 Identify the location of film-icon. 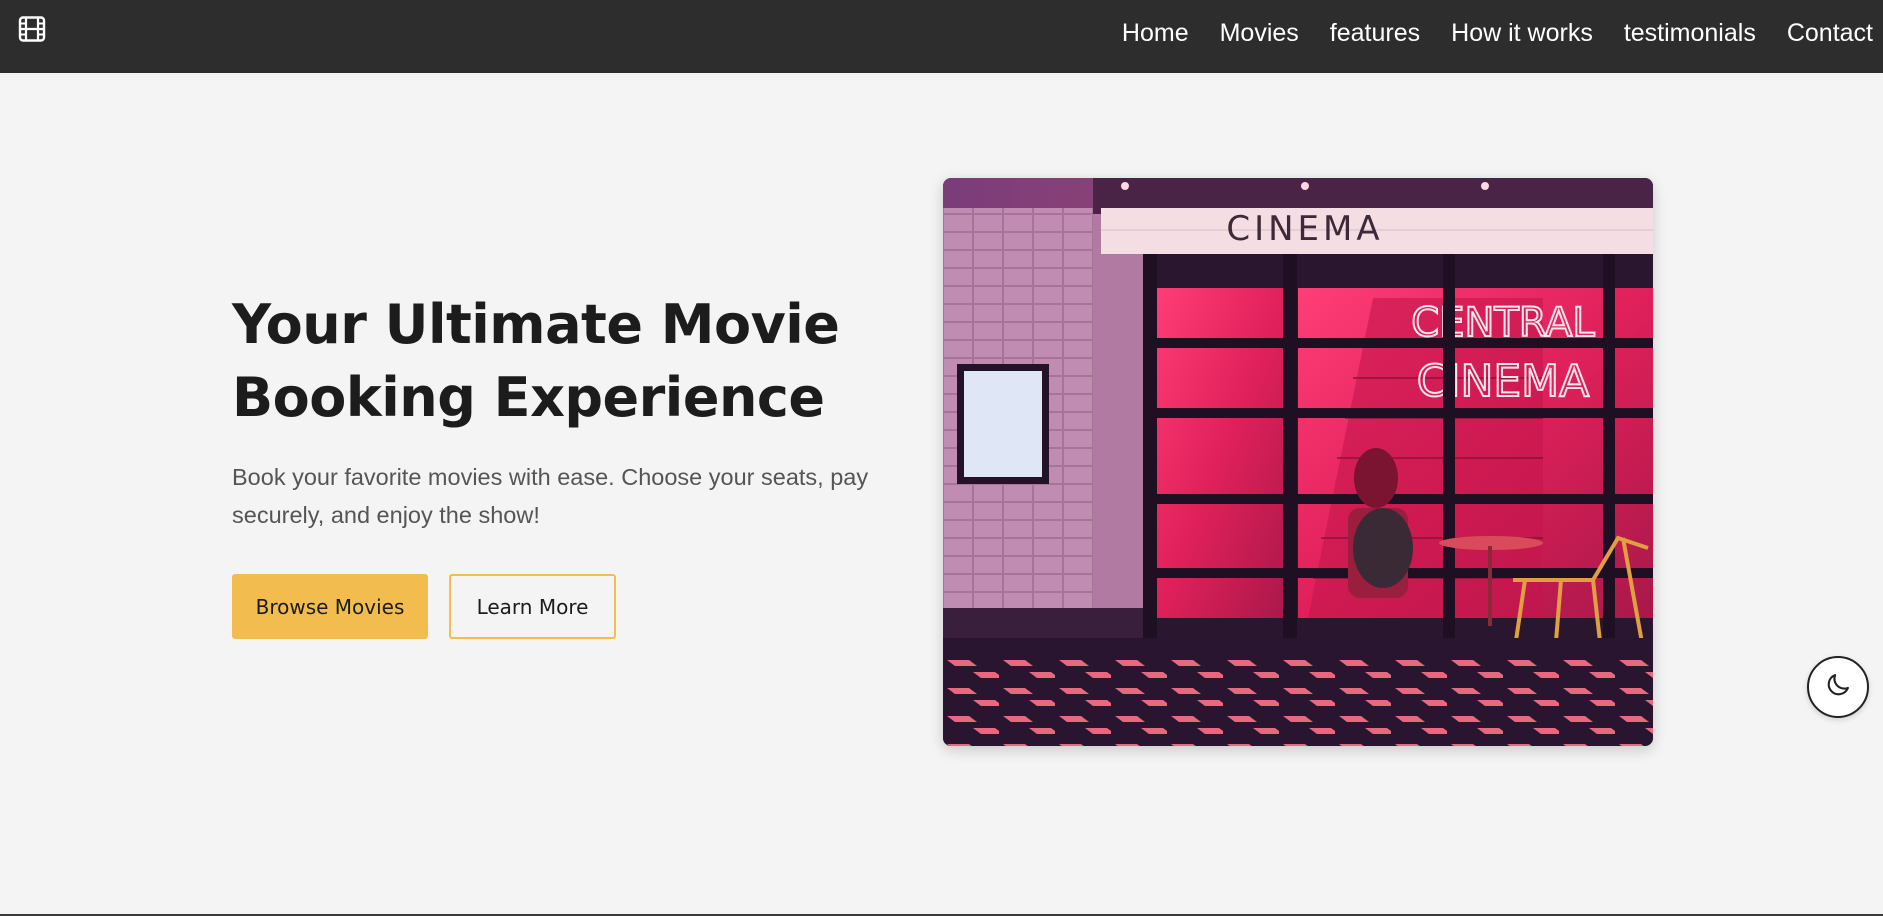
(32, 29).